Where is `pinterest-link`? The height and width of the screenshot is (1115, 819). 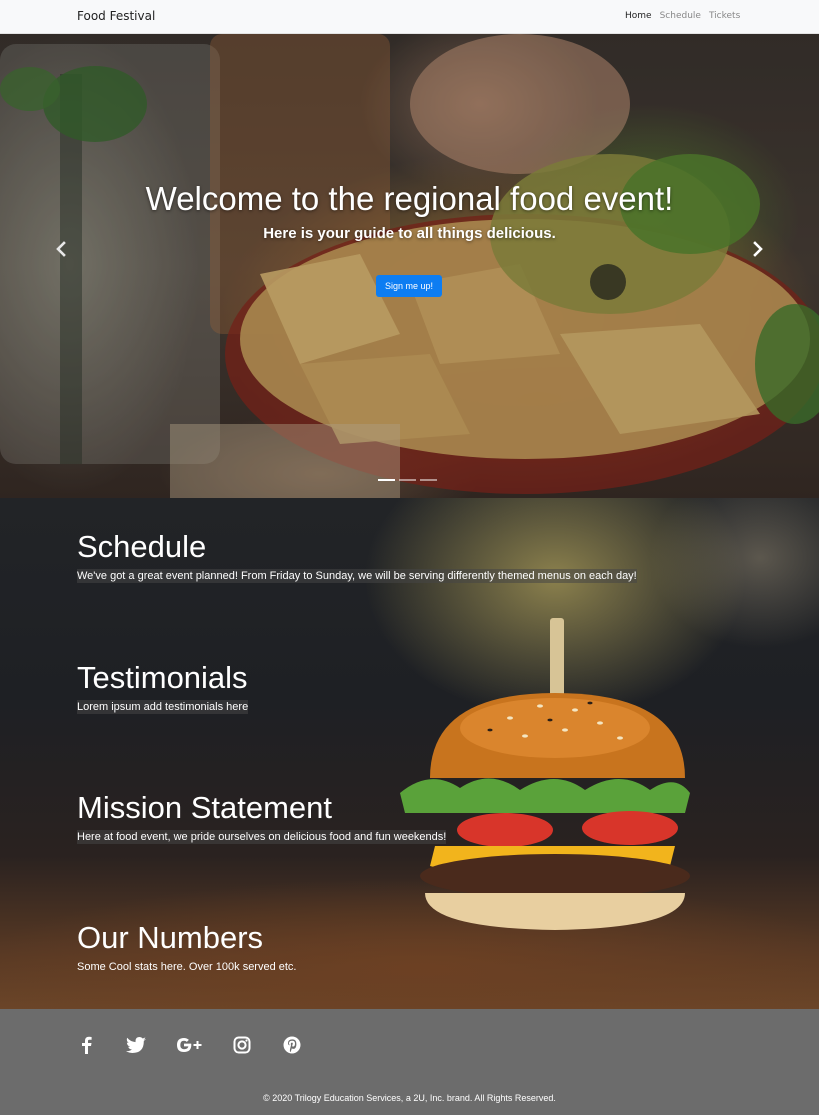
pinterest-link is located at coordinates (292, 1045).